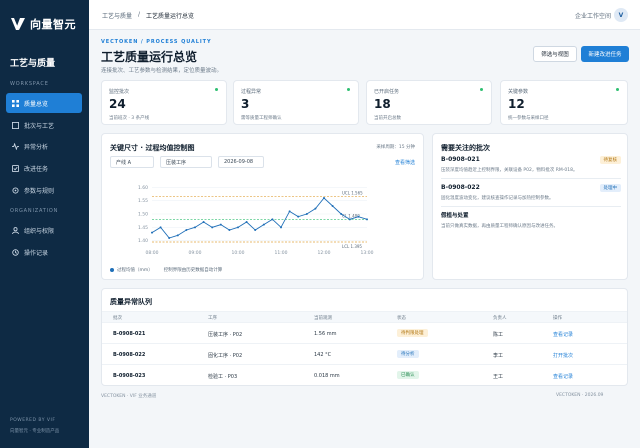  I want to click on group-label-workspace: WORKSPACE, so click(29, 84).